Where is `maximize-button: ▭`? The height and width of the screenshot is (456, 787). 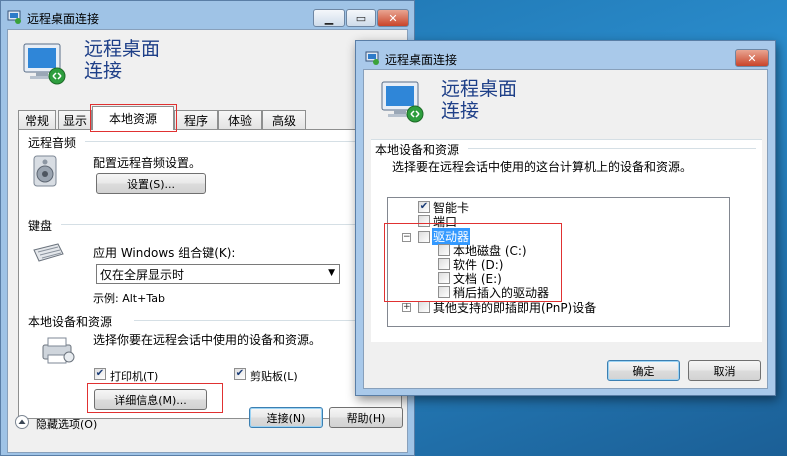 maximize-button: ▭ is located at coordinates (361, 18).